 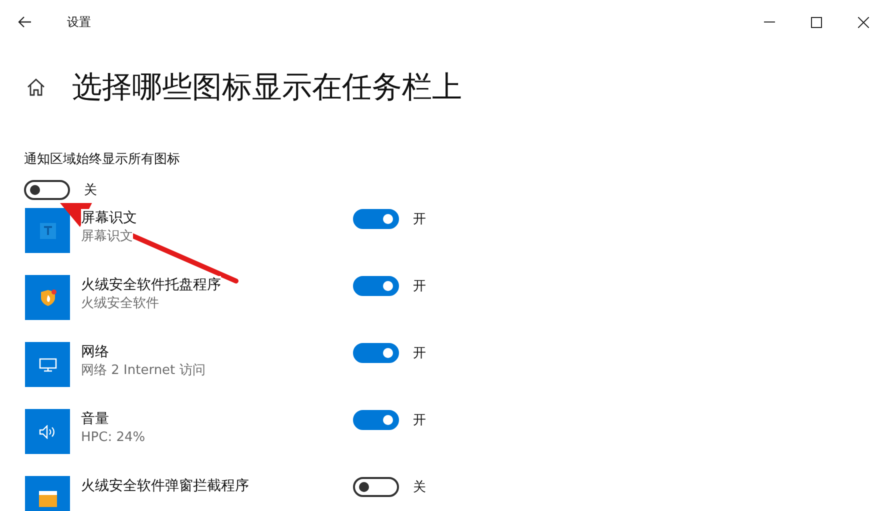 I want to click on app-name: 屏幕识文, so click(x=109, y=218).